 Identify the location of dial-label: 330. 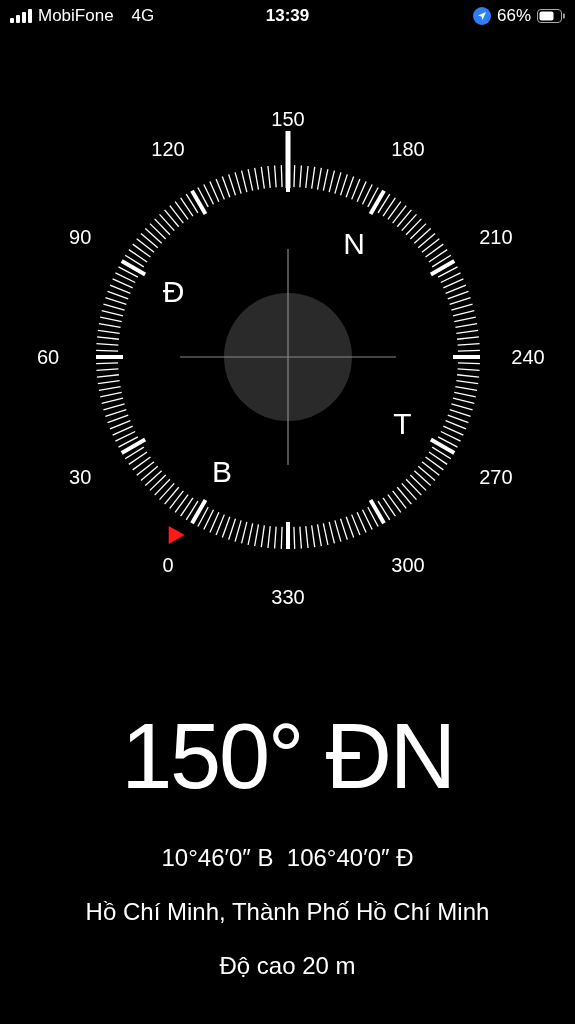
(288, 597).